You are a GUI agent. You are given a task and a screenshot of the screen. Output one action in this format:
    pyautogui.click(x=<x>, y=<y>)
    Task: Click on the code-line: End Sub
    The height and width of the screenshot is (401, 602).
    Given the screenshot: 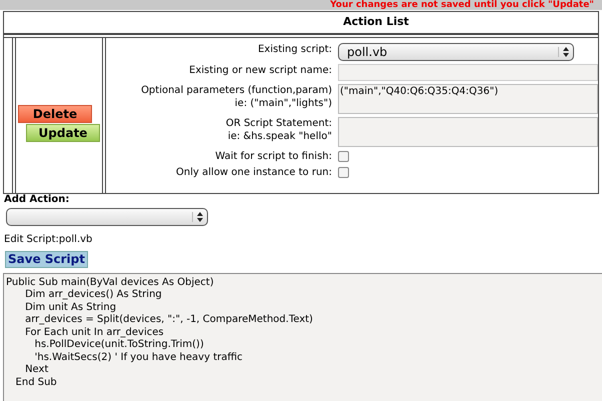 What is the action you would take?
    pyautogui.click(x=35, y=382)
    